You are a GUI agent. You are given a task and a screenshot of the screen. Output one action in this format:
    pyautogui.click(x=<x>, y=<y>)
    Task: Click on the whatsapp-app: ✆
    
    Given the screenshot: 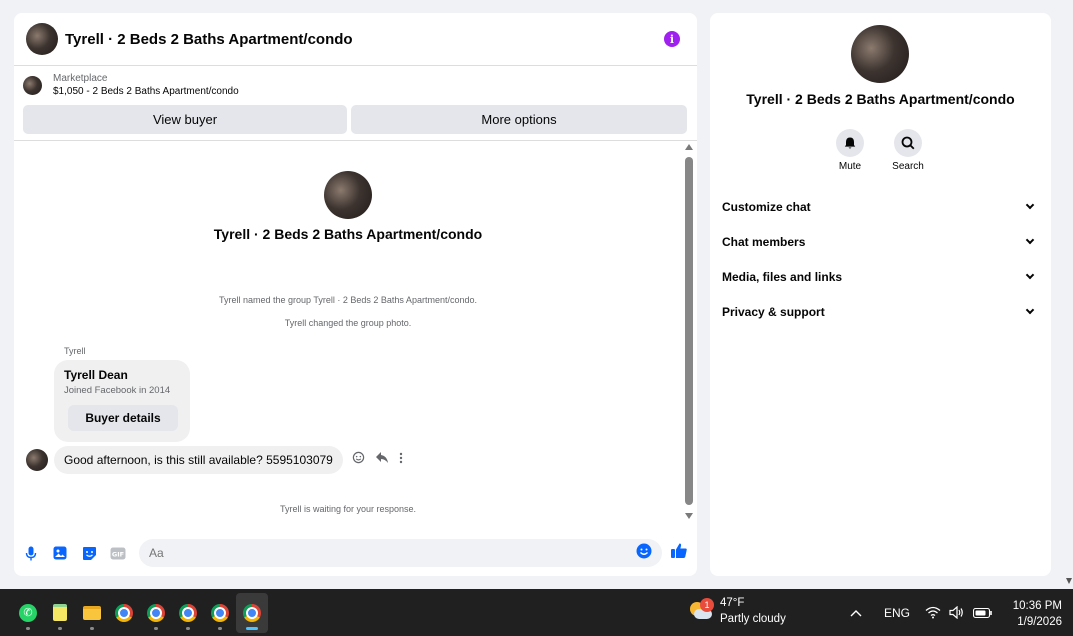 What is the action you would take?
    pyautogui.click(x=28, y=613)
    